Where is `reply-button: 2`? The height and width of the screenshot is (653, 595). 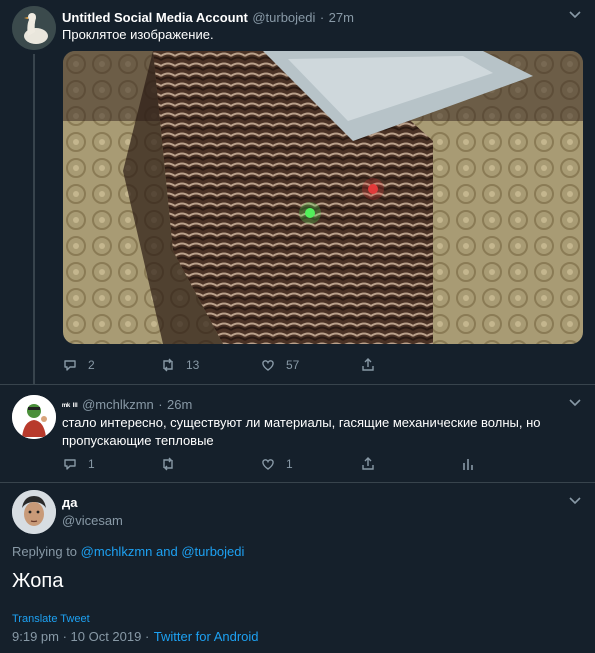 reply-button: 2 is located at coordinates (78, 365).